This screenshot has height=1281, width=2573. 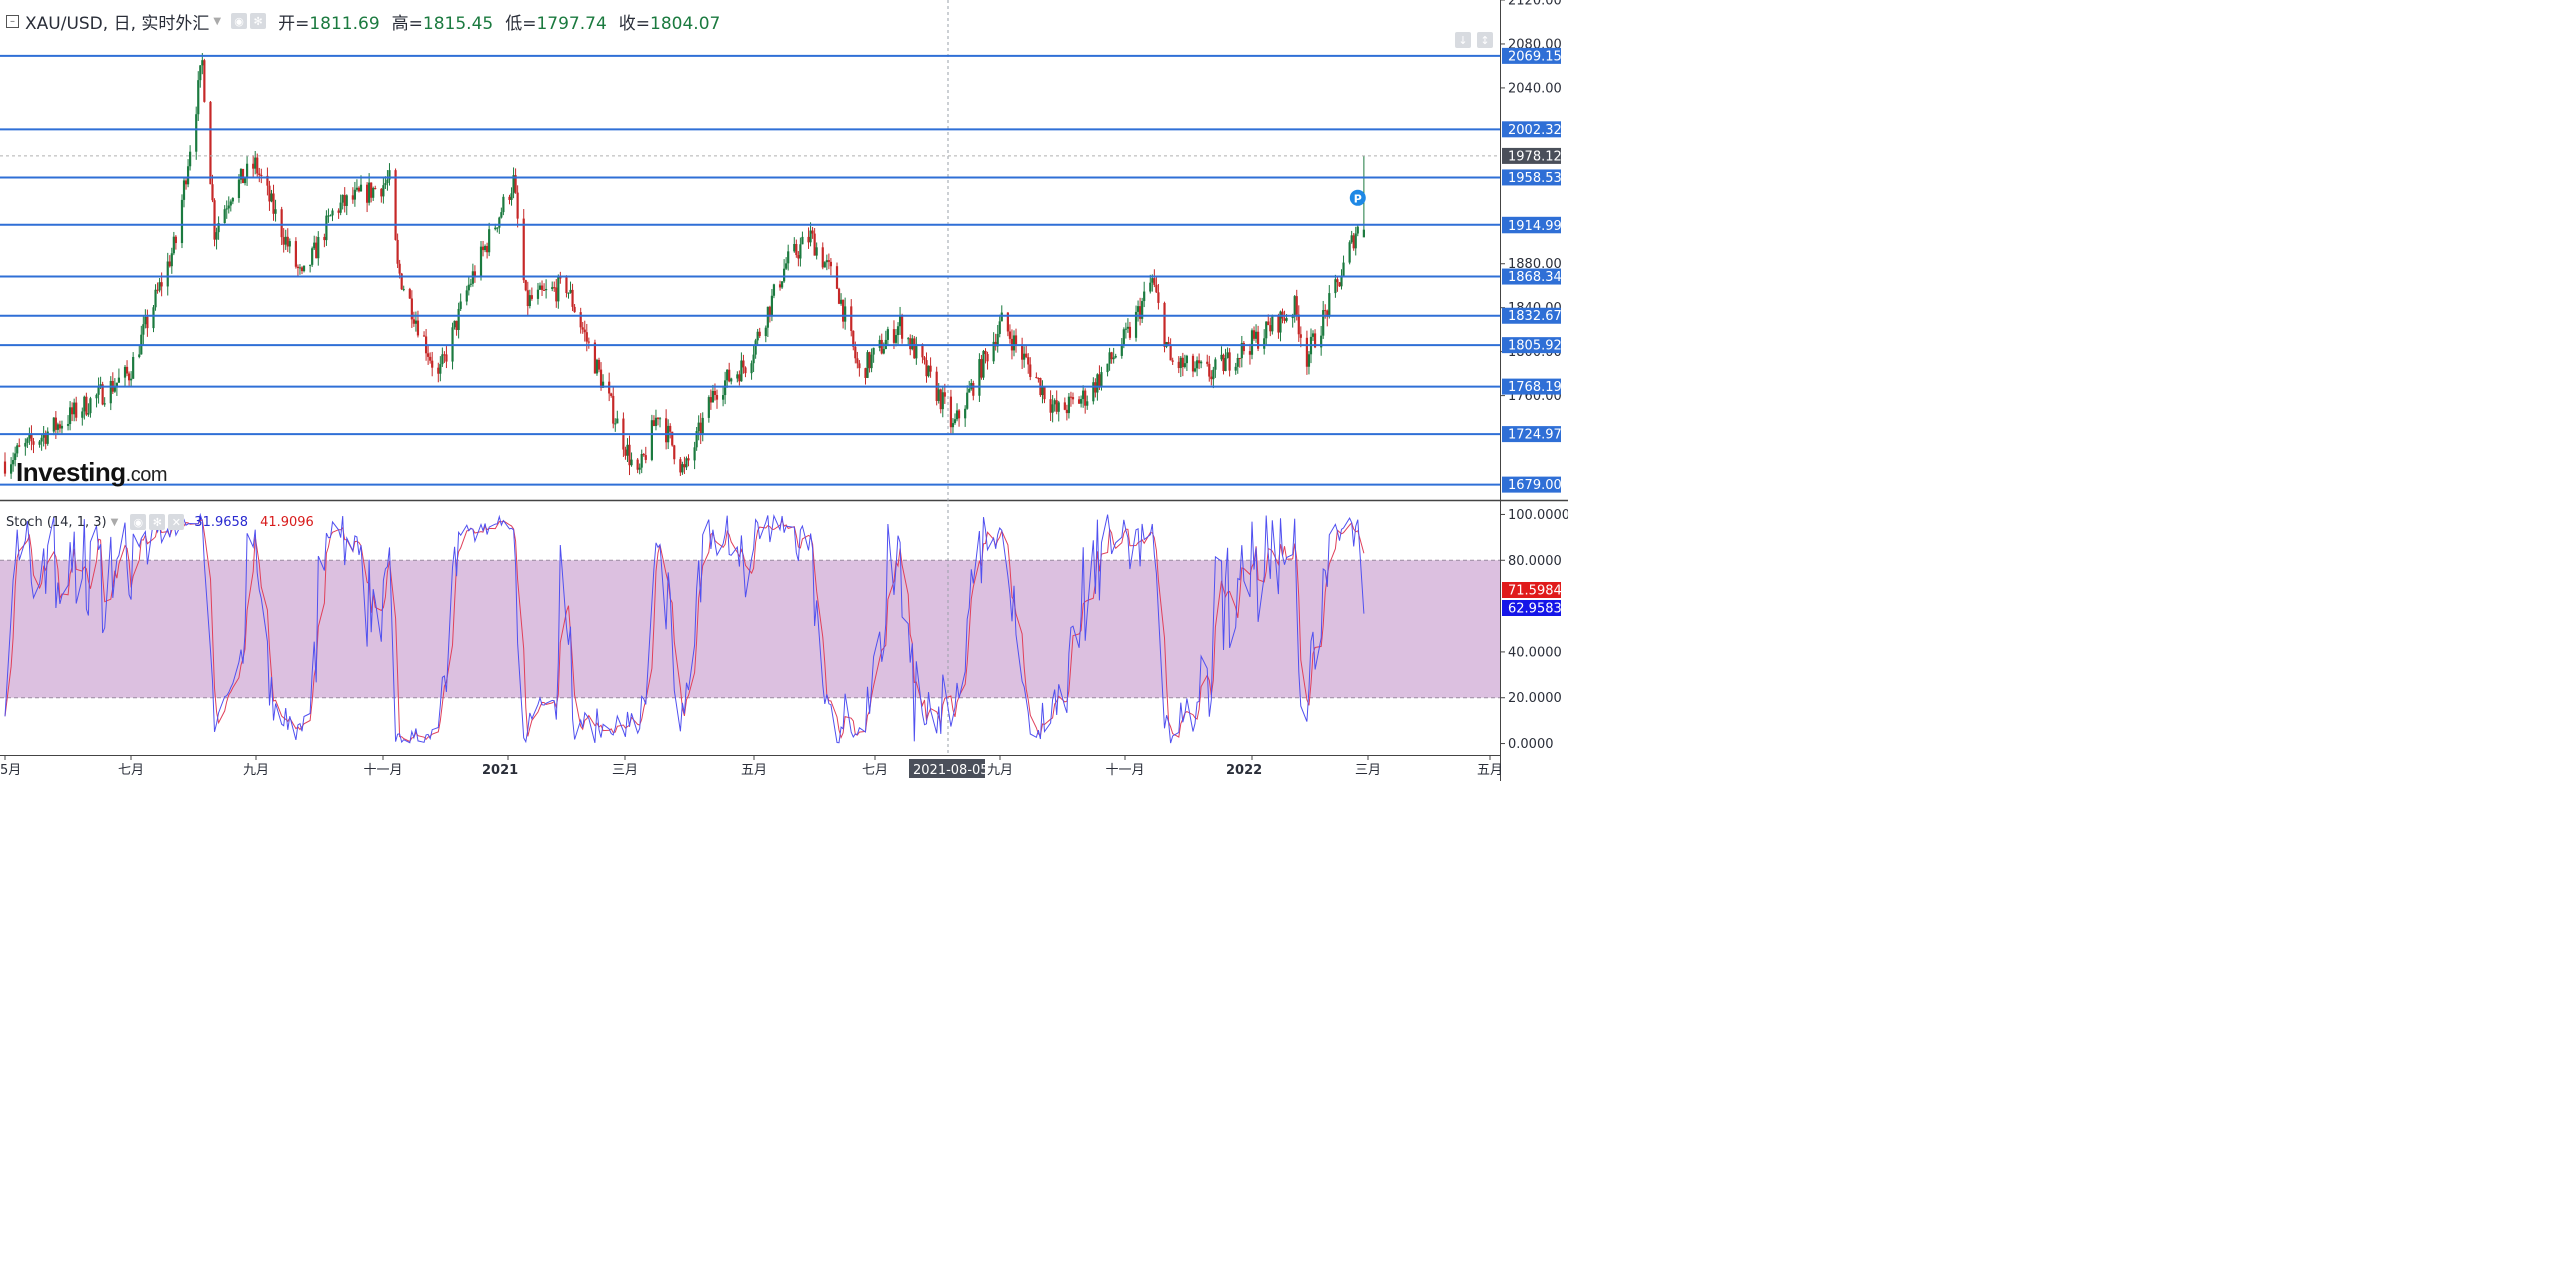 What do you see at coordinates (1463, 40) in the screenshot?
I see `arrow-down-icon: ↓` at bounding box center [1463, 40].